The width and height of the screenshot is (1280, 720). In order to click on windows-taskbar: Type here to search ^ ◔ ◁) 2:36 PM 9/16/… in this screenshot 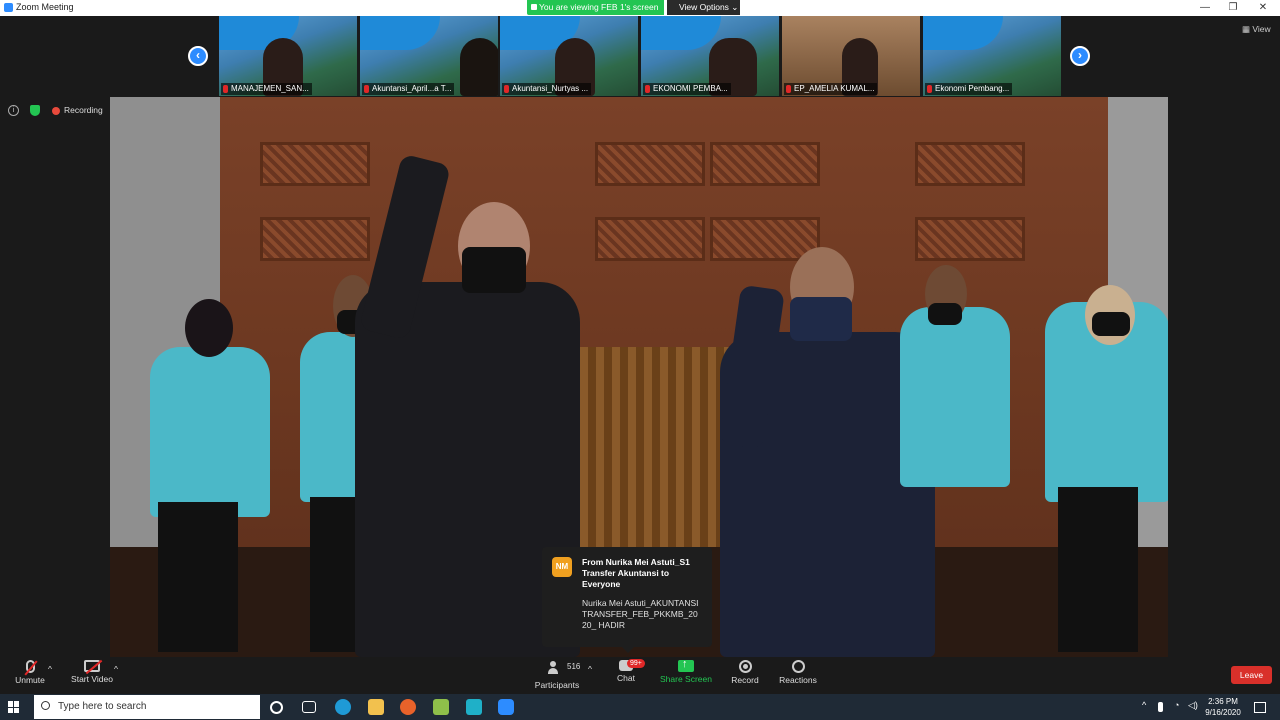, I will do `click(640, 707)`.